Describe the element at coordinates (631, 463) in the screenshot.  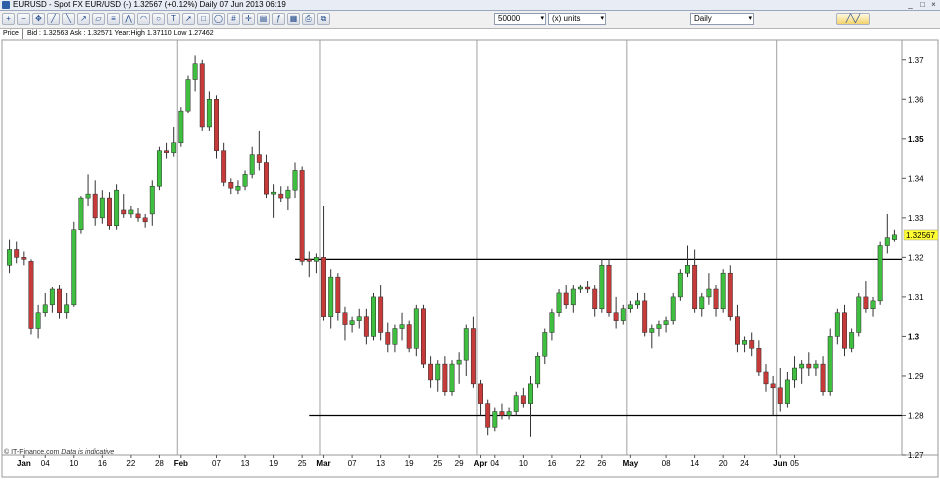
I see `x-tick-label: May` at that location.